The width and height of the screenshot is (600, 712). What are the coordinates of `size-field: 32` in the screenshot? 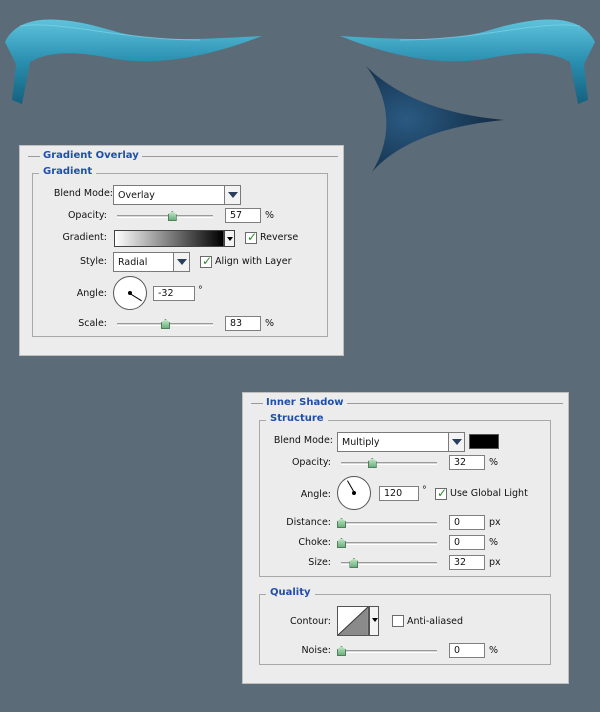 It's located at (467, 562).